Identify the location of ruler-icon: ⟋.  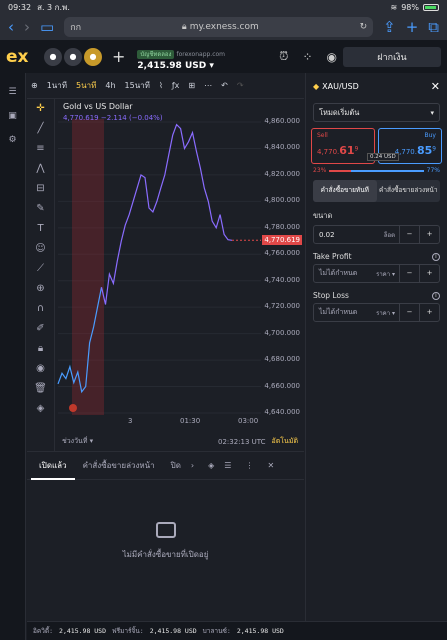
(40, 269).